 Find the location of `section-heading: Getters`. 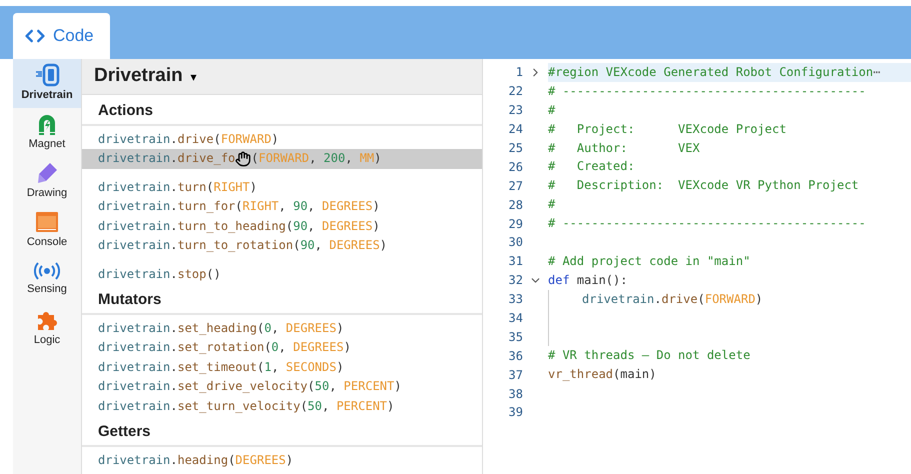

section-heading: Getters is located at coordinates (282, 431).